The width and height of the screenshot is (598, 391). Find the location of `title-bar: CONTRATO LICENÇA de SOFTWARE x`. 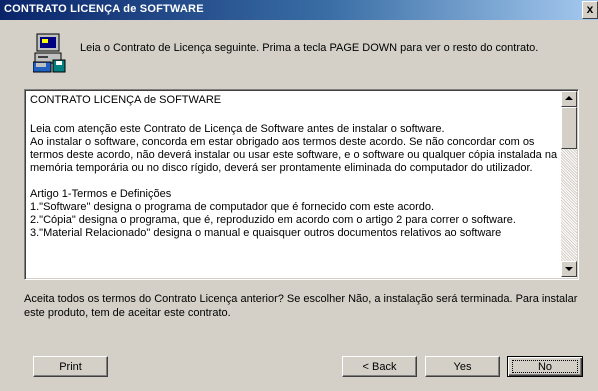

title-bar: CONTRATO LICENÇA de SOFTWARE x is located at coordinates (299, 10).